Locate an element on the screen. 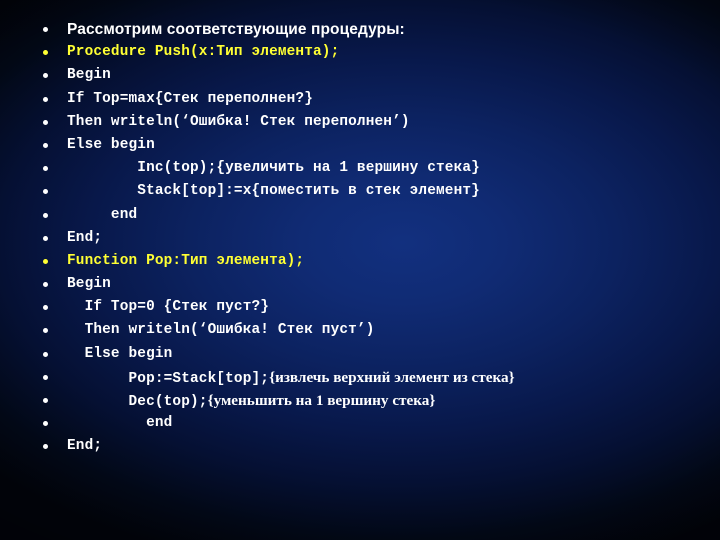 Image resolution: width=720 pixels, height=540 pixels. bullet-line-text: Inc(top);{увеличить на 1 вершину стека} is located at coordinates (273, 168).